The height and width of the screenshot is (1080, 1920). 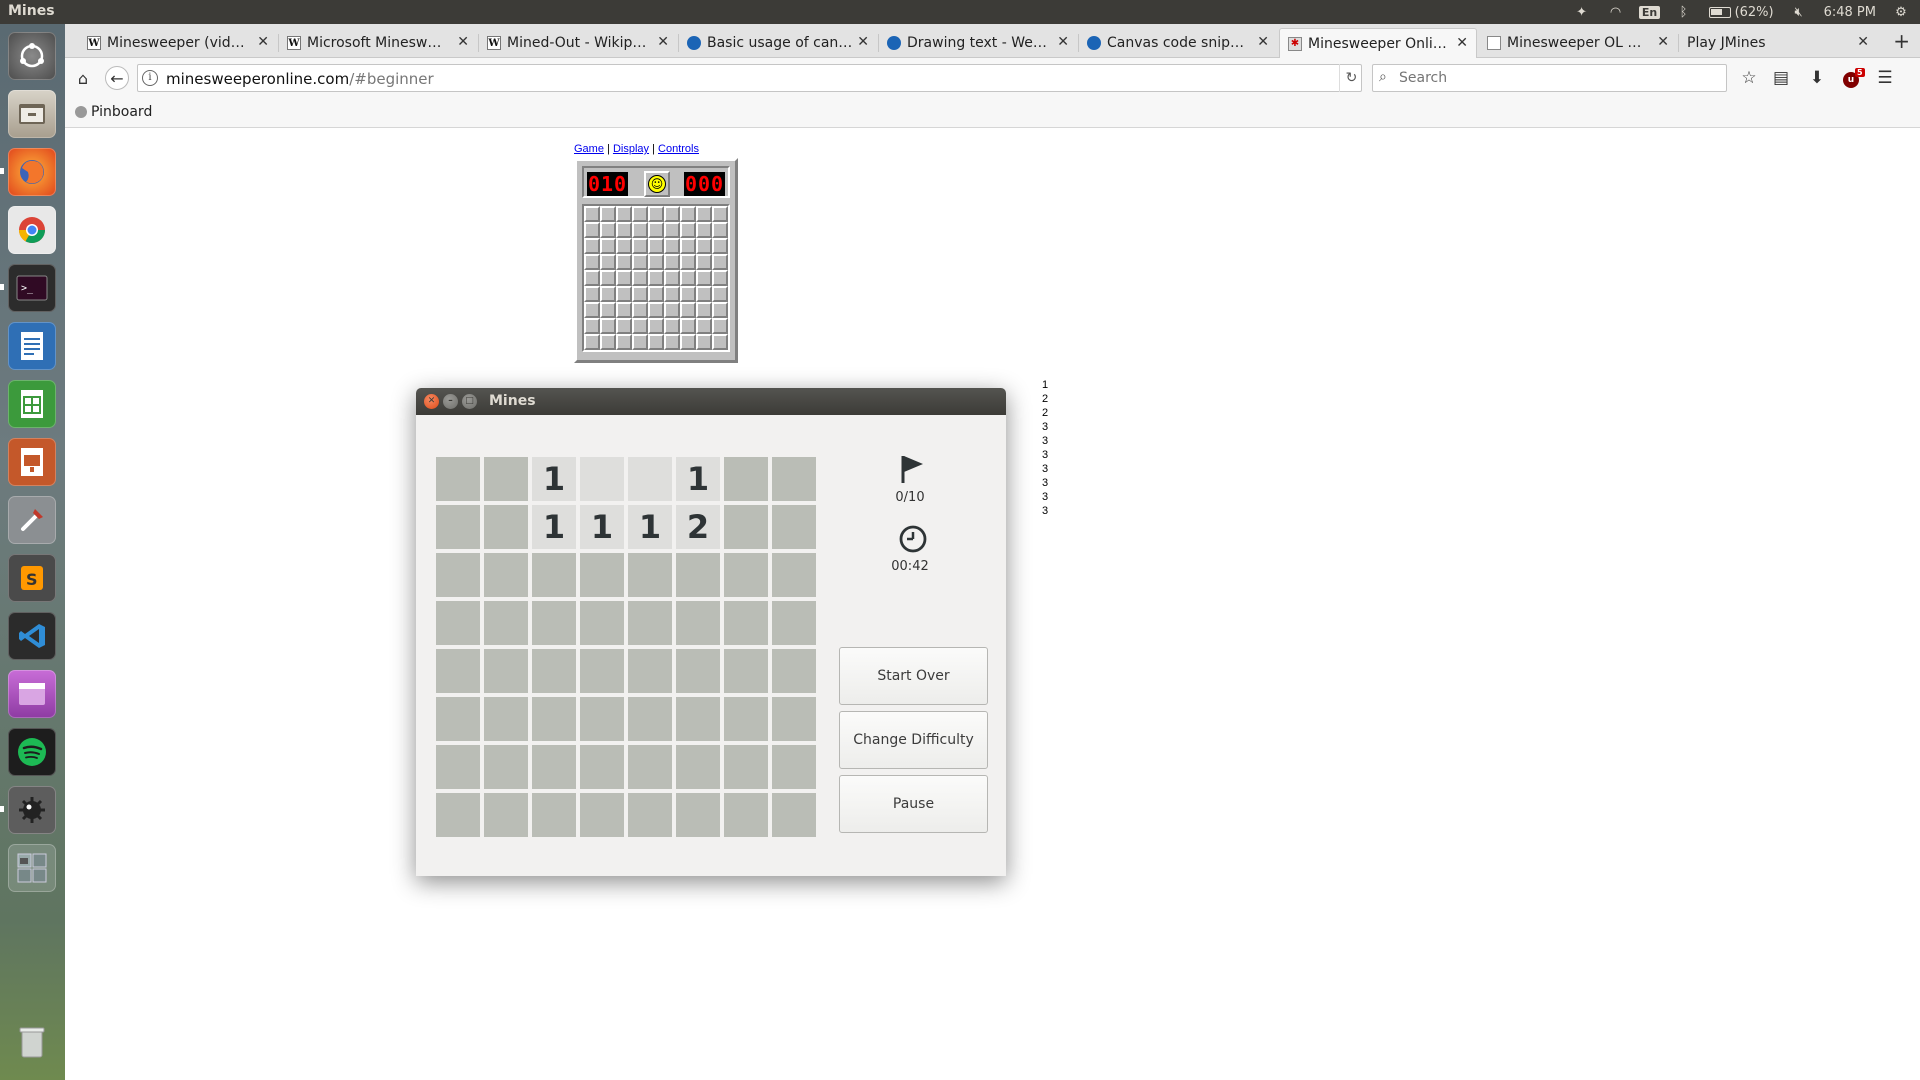 I want to click on tab-play-jmines: Play JMines ✕, so click(x=1778, y=43).